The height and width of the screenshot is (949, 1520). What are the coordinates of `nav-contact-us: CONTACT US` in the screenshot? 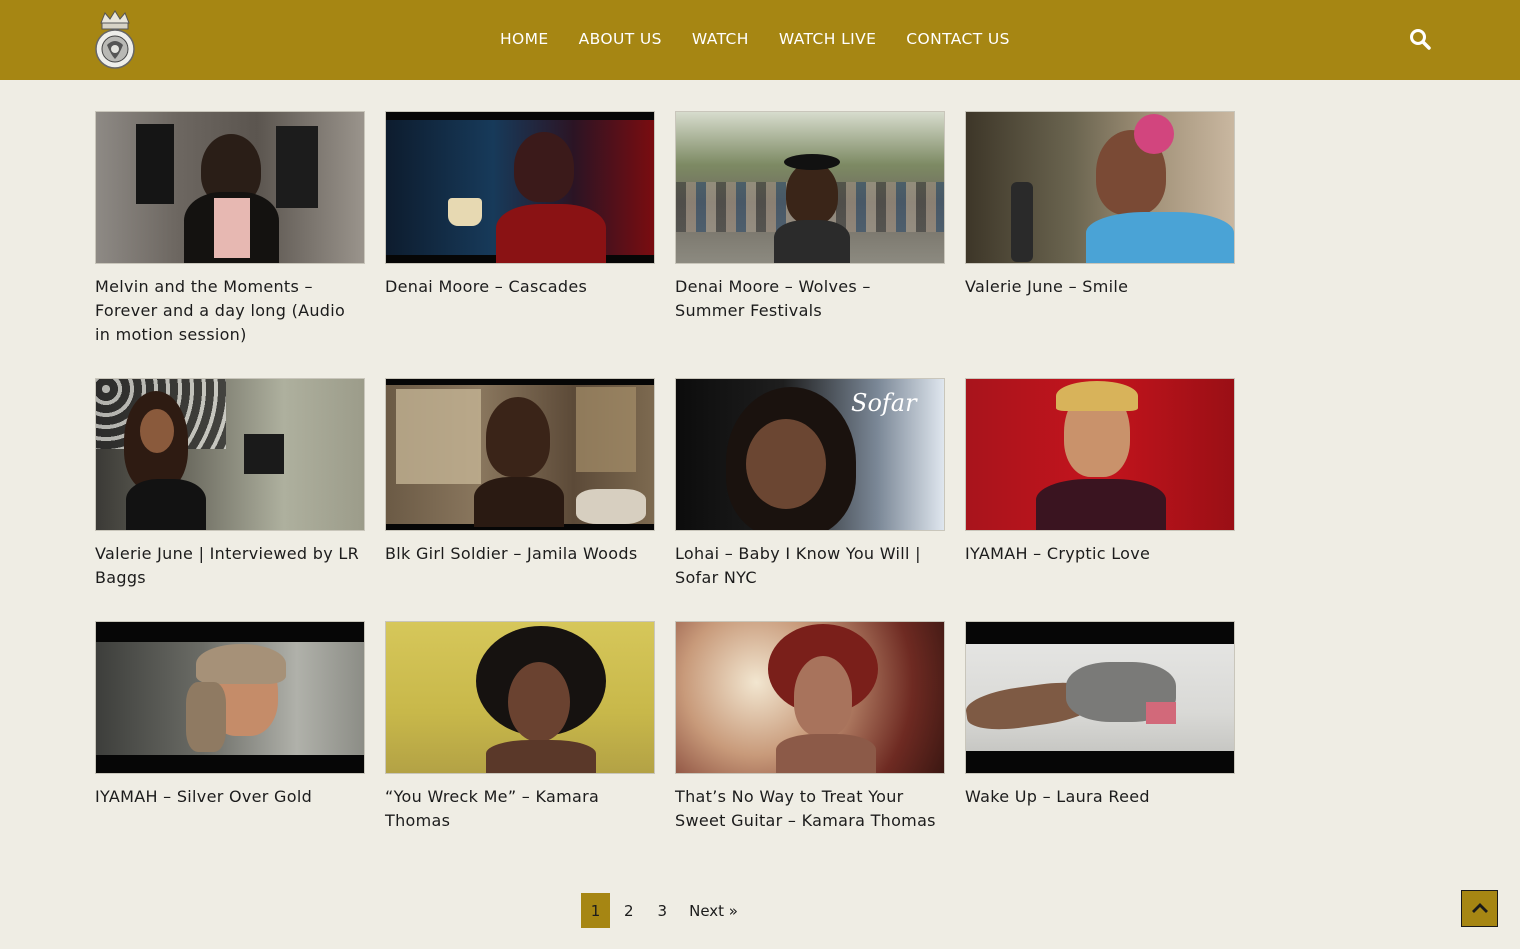 It's located at (958, 39).